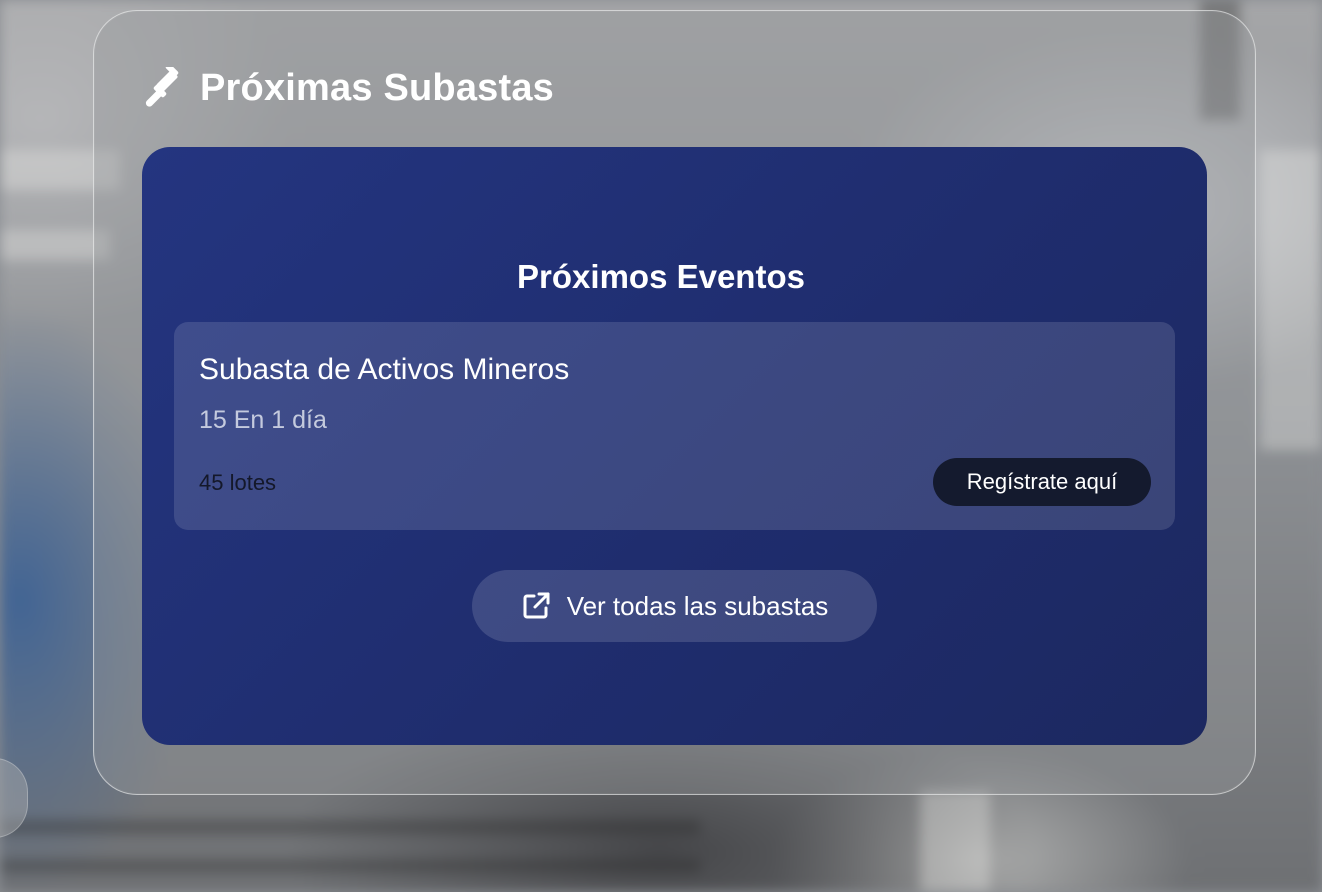 This screenshot has height=892, width=1322. Describe the element at coordinates (1042, 482) in the screenshot. I see `register-button: Regístrate aquí` at that location.